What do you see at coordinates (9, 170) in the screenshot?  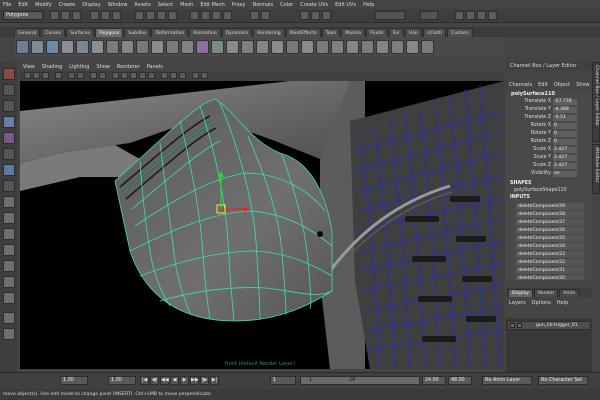 I see `manipulator-icon` at bounding box center [9, 170].